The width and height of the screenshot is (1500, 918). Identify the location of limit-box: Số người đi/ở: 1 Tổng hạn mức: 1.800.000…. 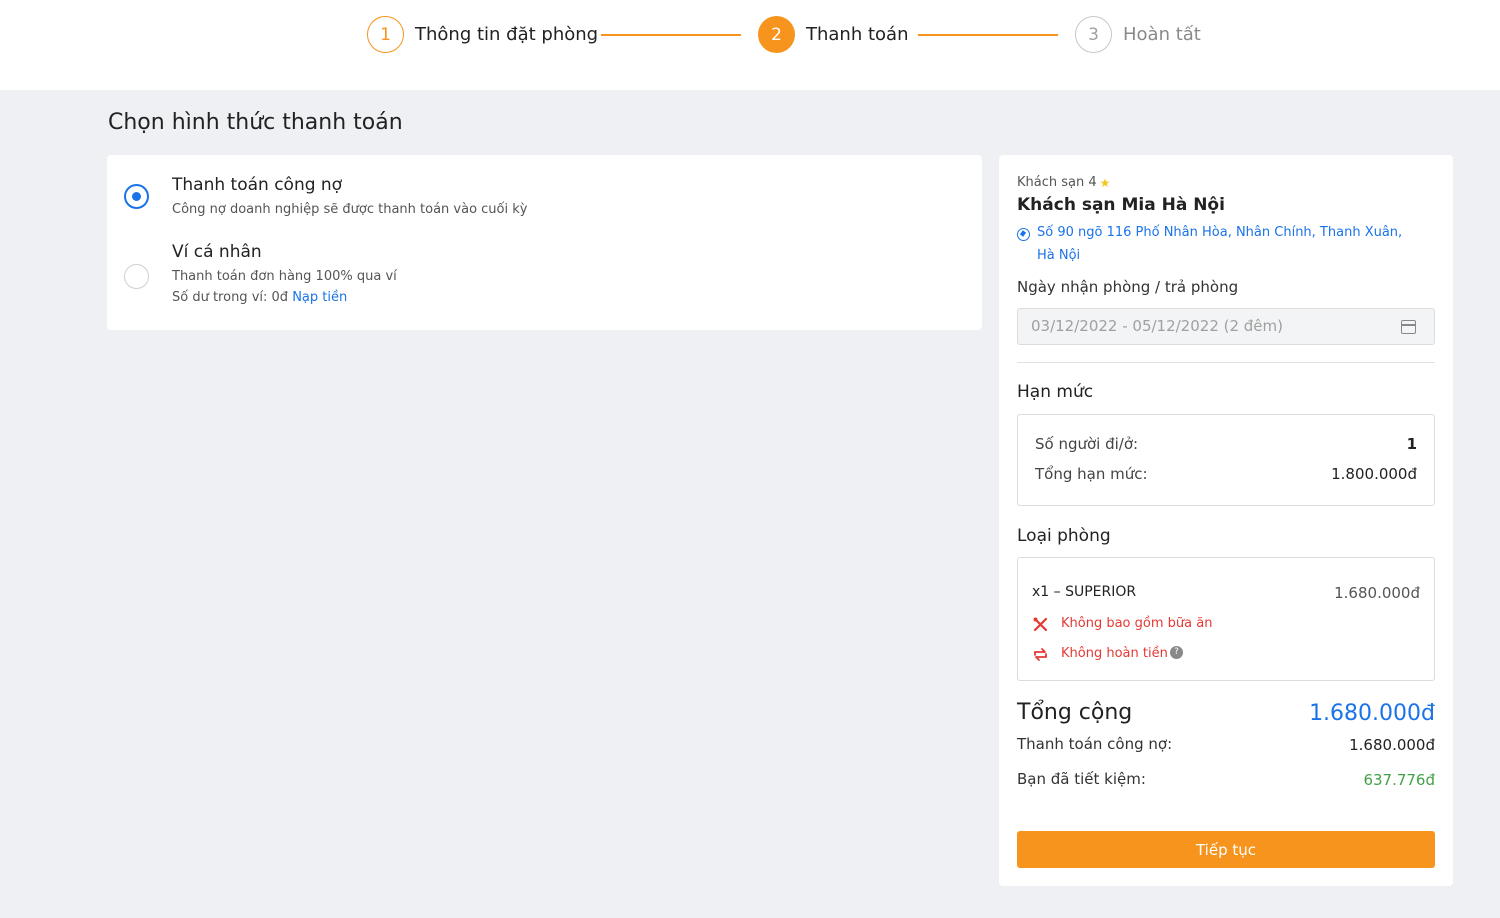
(1226, 460).